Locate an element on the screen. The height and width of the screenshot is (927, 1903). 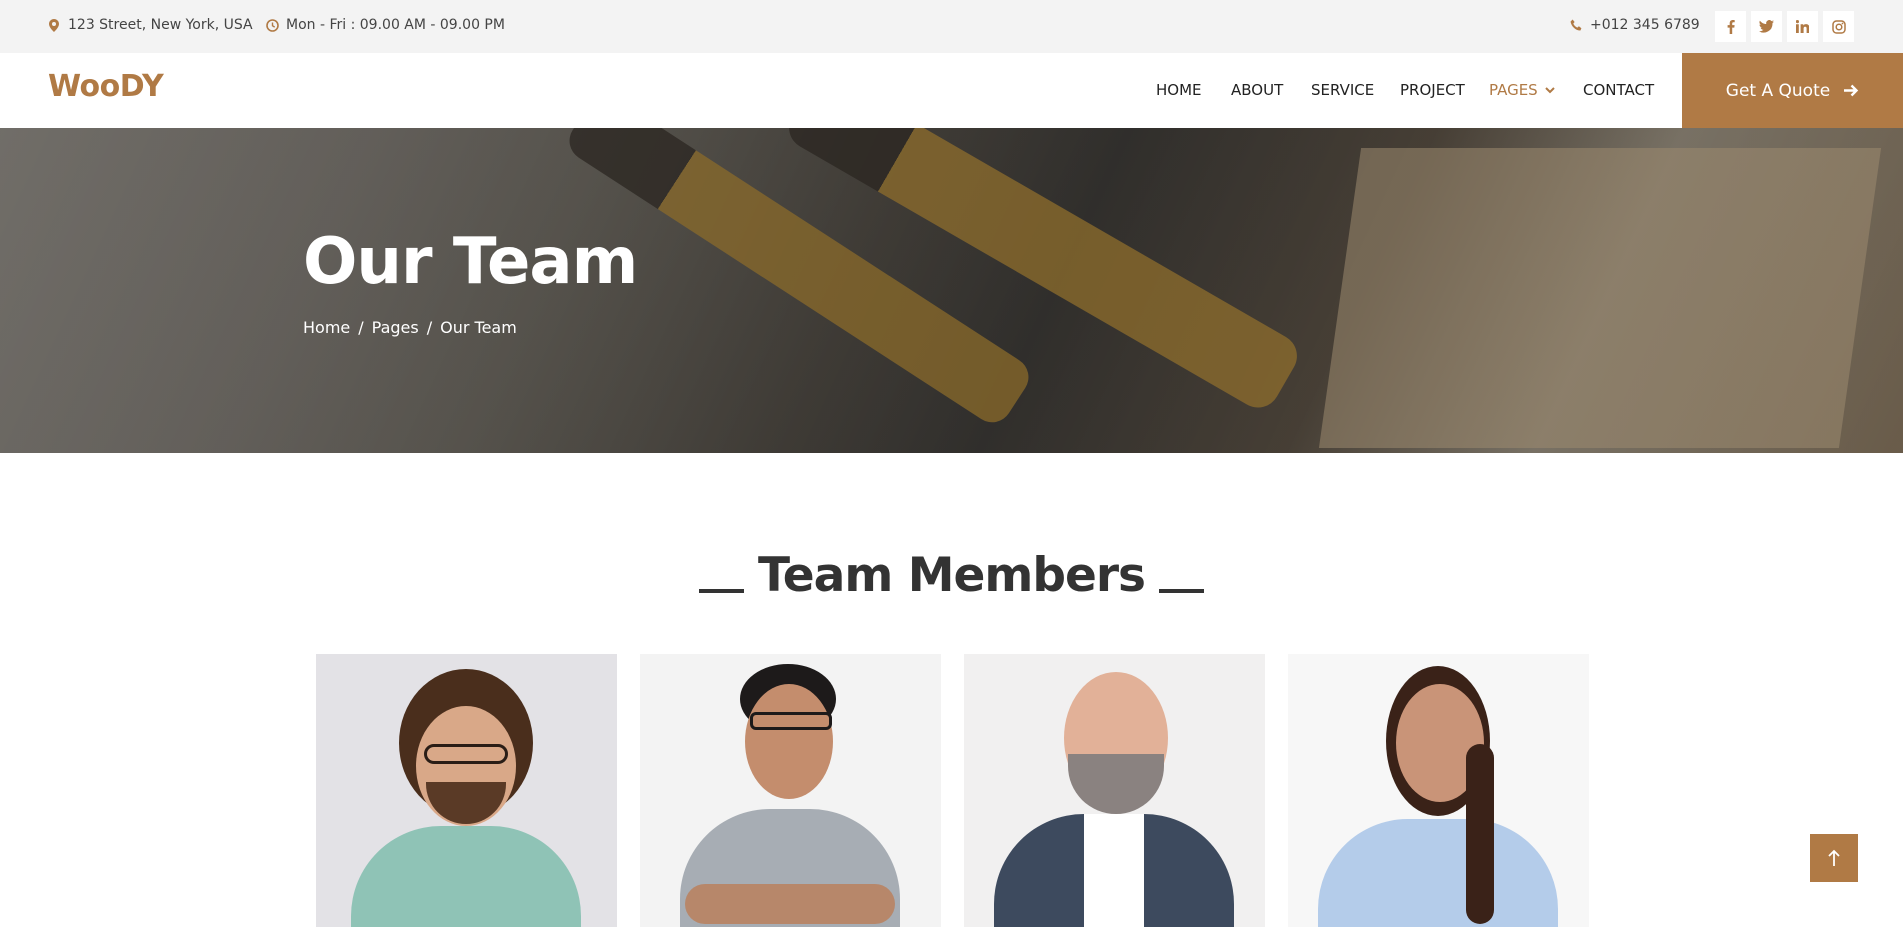
face is located at coordinates (789, 741).